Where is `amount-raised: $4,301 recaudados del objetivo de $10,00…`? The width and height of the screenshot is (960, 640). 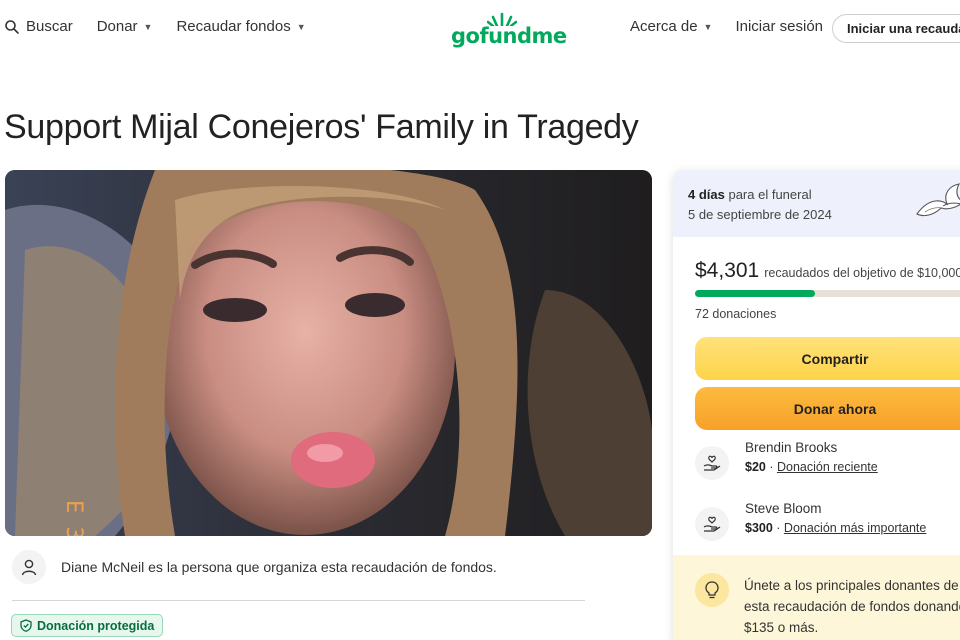
amount-raised: $4,301 recaudados del objetivo de $10,00… is located at coordinates (827, 271).